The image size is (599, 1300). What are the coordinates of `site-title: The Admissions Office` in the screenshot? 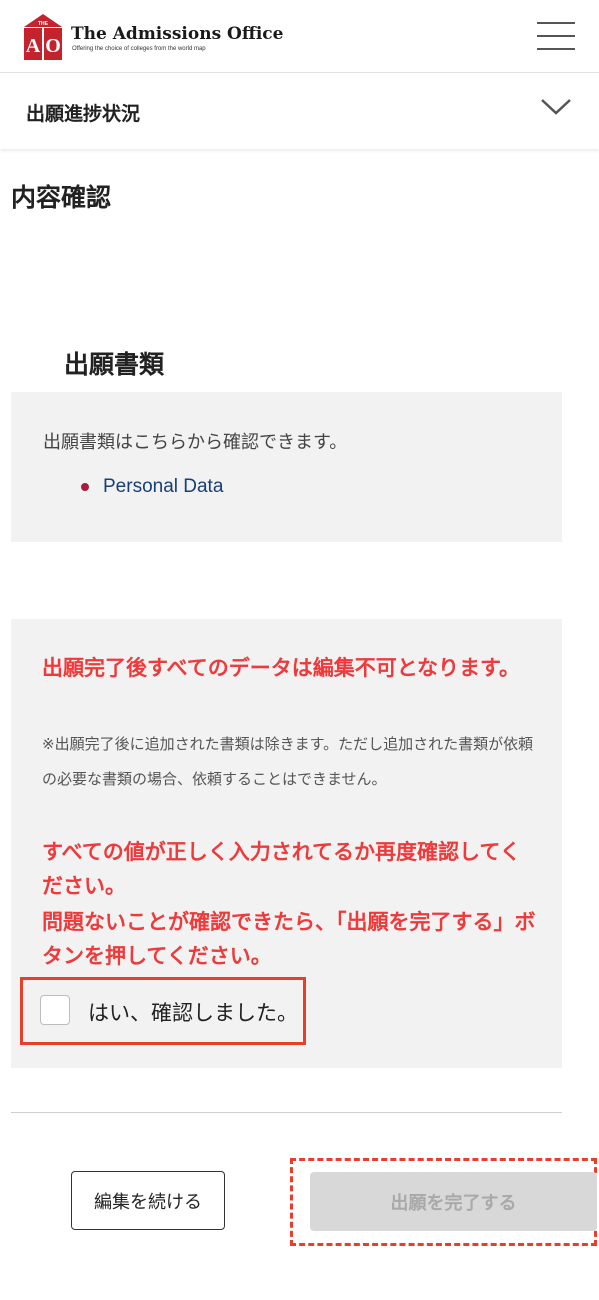 It's located at (177, 34).